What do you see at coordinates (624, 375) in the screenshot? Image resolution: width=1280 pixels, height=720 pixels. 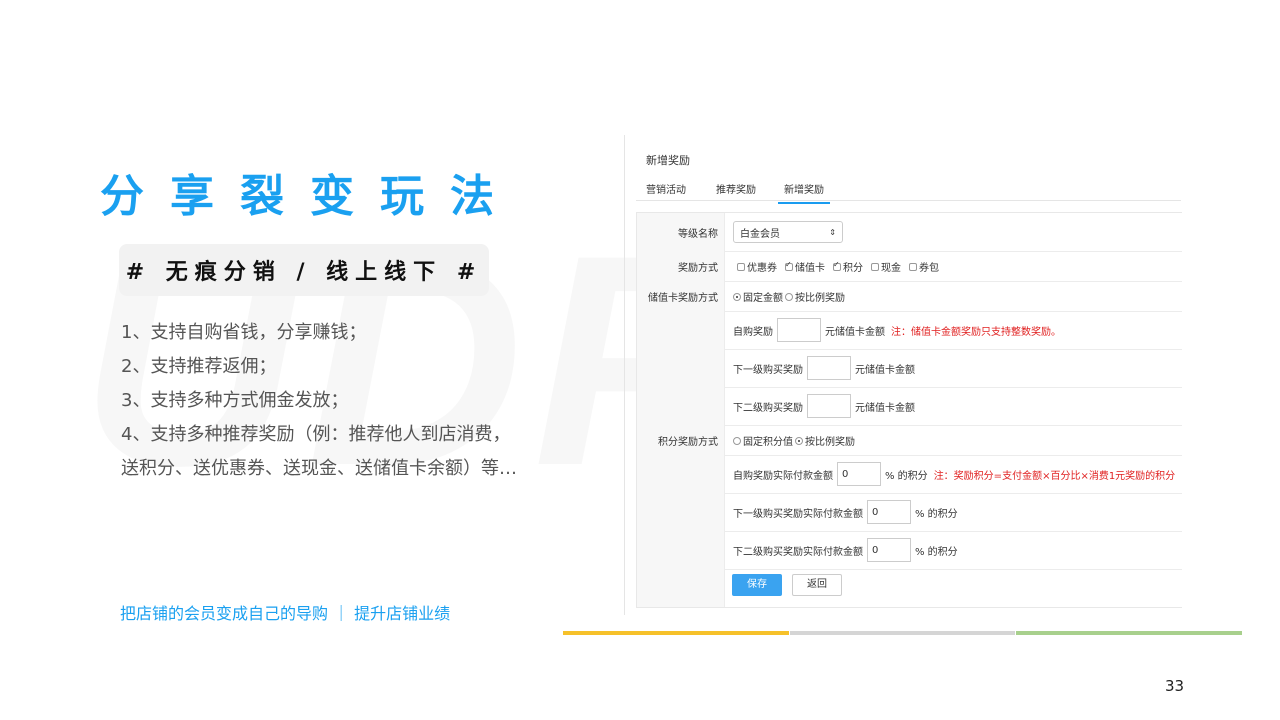 I see `panel-divider` at bounding box center [624, 375].